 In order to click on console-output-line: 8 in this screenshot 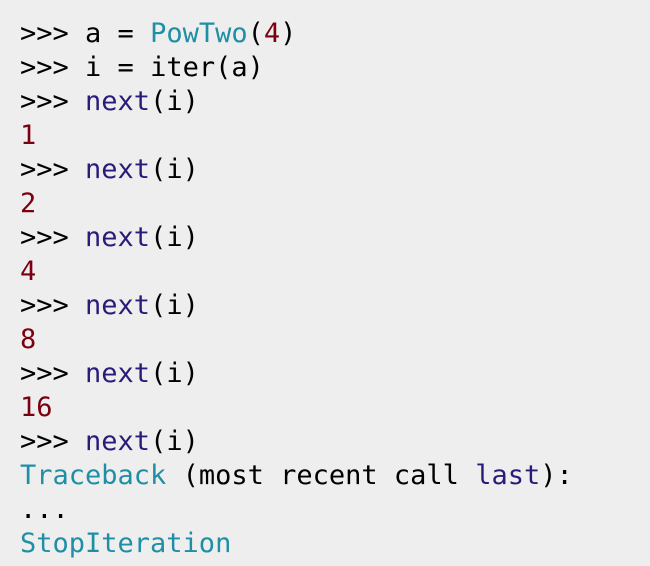, I will do `click(335, 340)`.